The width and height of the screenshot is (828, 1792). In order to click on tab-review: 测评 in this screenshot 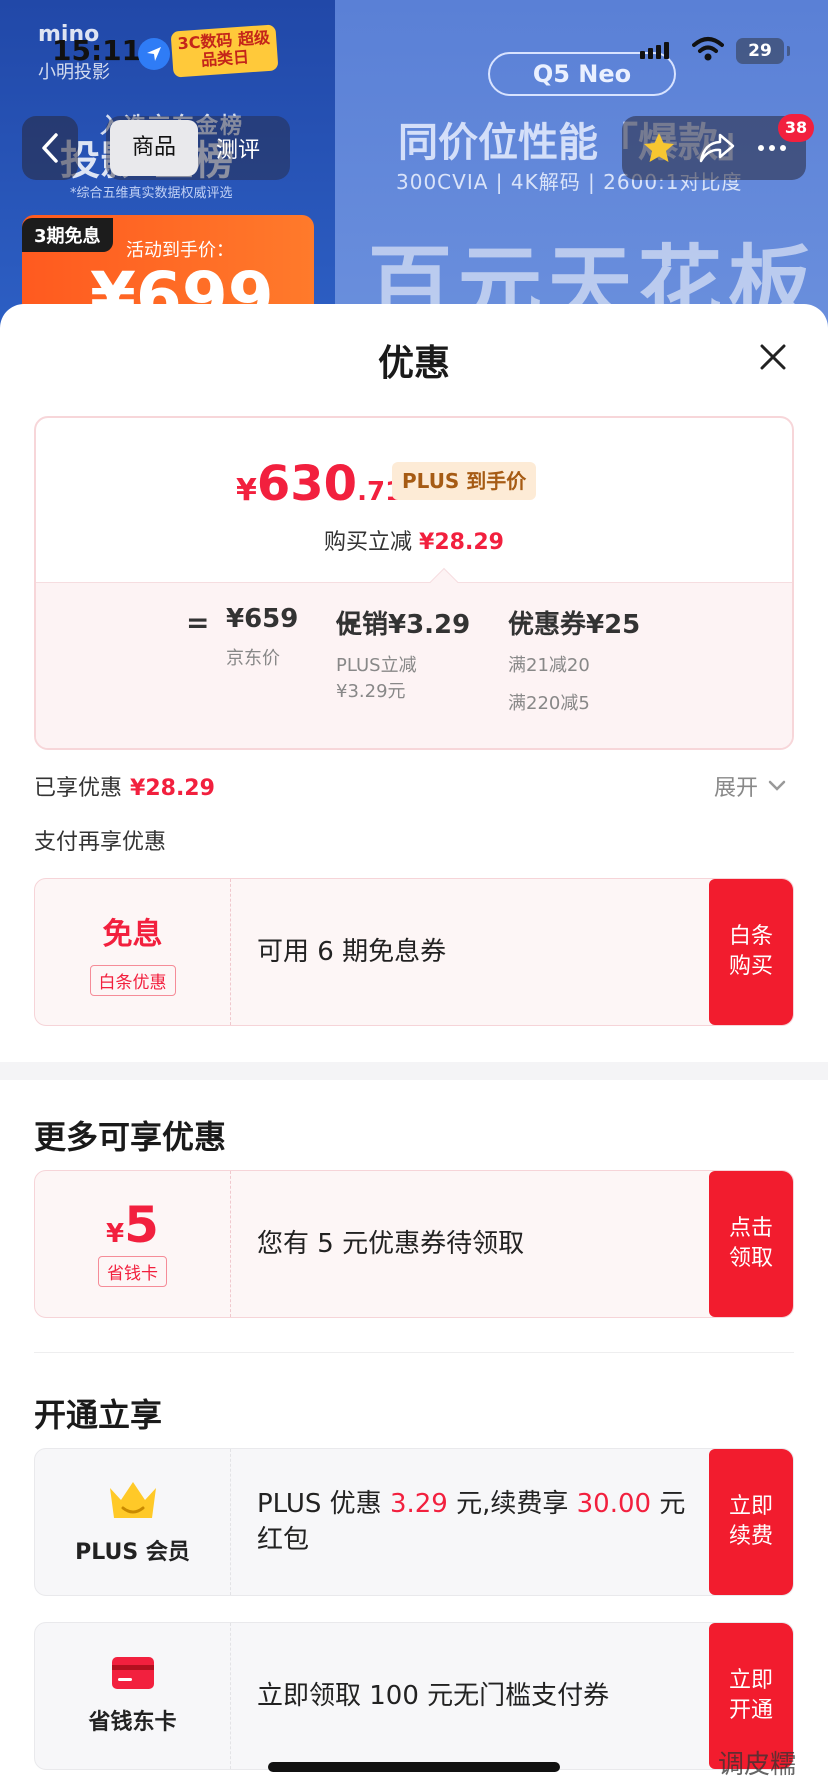, I will do `click(238, 148)`.